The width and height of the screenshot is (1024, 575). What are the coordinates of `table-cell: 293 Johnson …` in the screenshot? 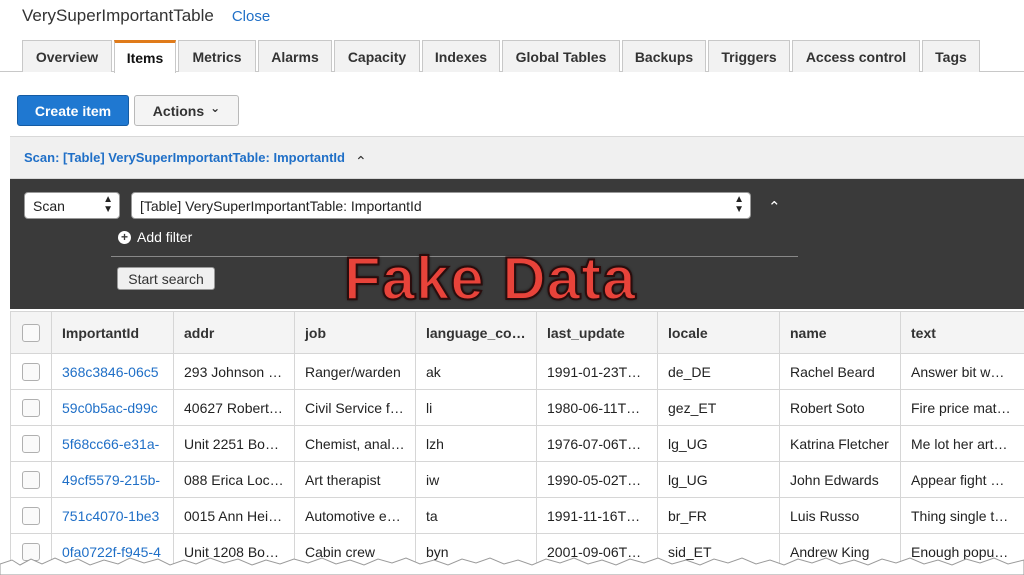 It's located at (234, 371).